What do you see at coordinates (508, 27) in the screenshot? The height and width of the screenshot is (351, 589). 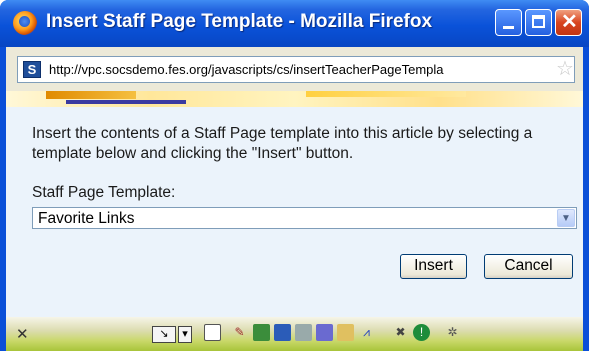 I see `minimize-icon` at bounding box center [508, 27].